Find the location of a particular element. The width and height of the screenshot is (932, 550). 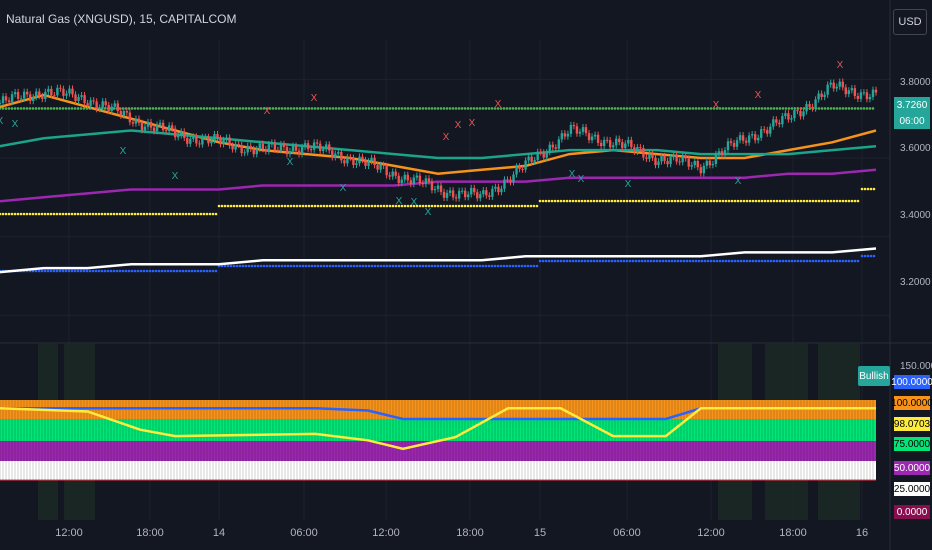

chart-title: Natural Gas (XNGUSD), 15, CAPITALCOM is located at coordinates (121, 19).